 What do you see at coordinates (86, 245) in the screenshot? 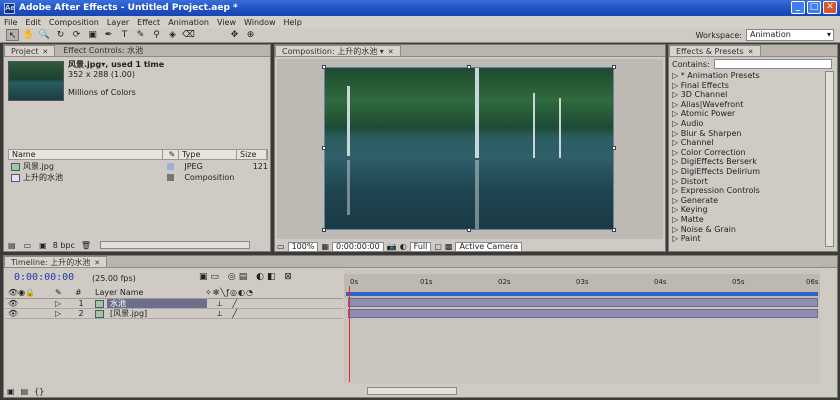
I see `delete-icon: 🗑` at bounding box center [86, 245].